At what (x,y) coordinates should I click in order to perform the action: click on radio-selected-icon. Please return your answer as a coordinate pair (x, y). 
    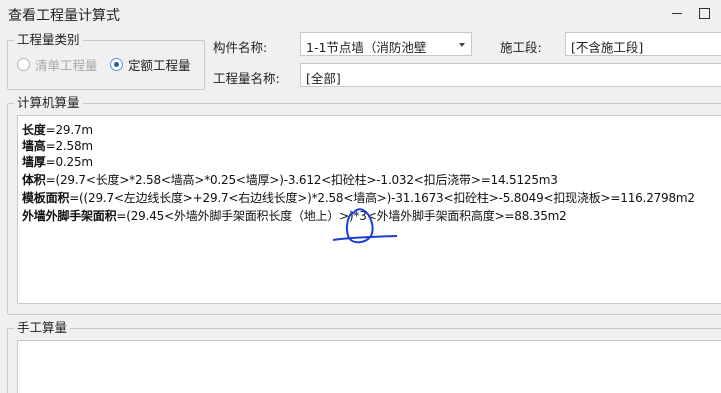
    Looking at the image, I should click on (116, 64).